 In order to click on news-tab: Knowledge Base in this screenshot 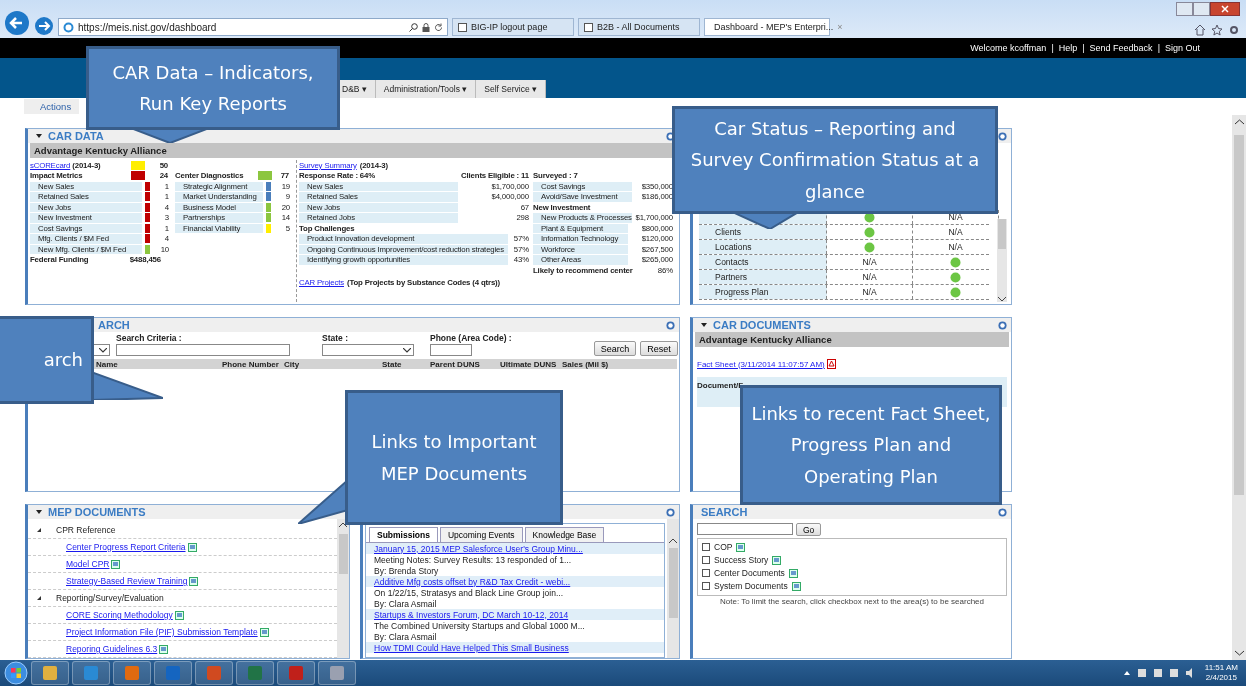, I will do `click(564, 534)`.